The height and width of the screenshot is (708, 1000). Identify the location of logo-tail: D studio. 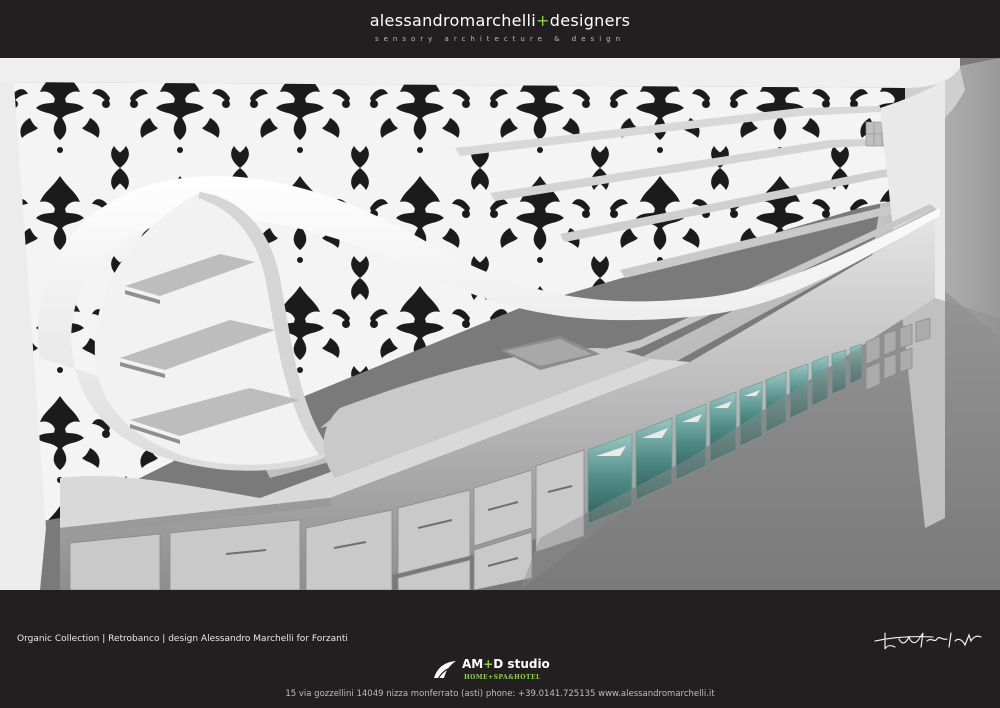
(521, 664).